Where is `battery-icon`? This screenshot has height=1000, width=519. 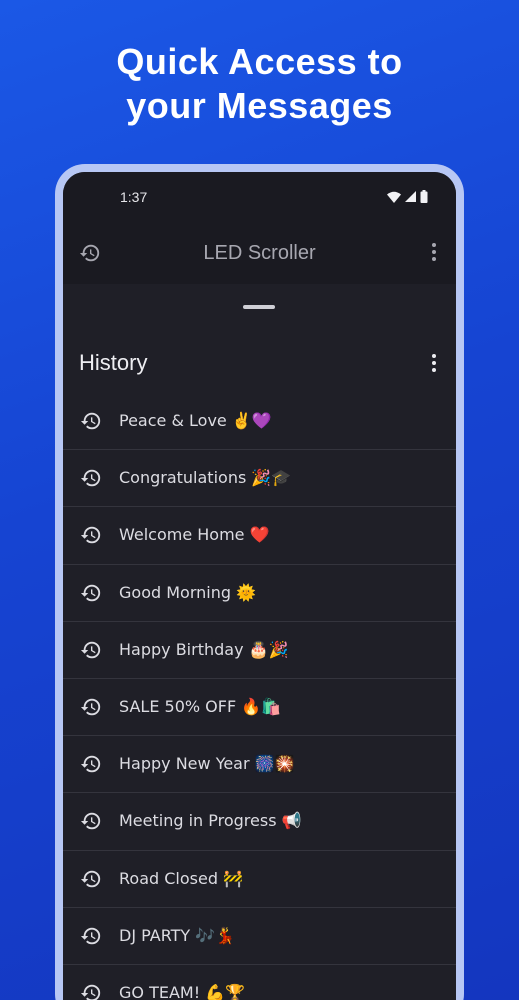 battery-icon is located at coordinates (424, 196).